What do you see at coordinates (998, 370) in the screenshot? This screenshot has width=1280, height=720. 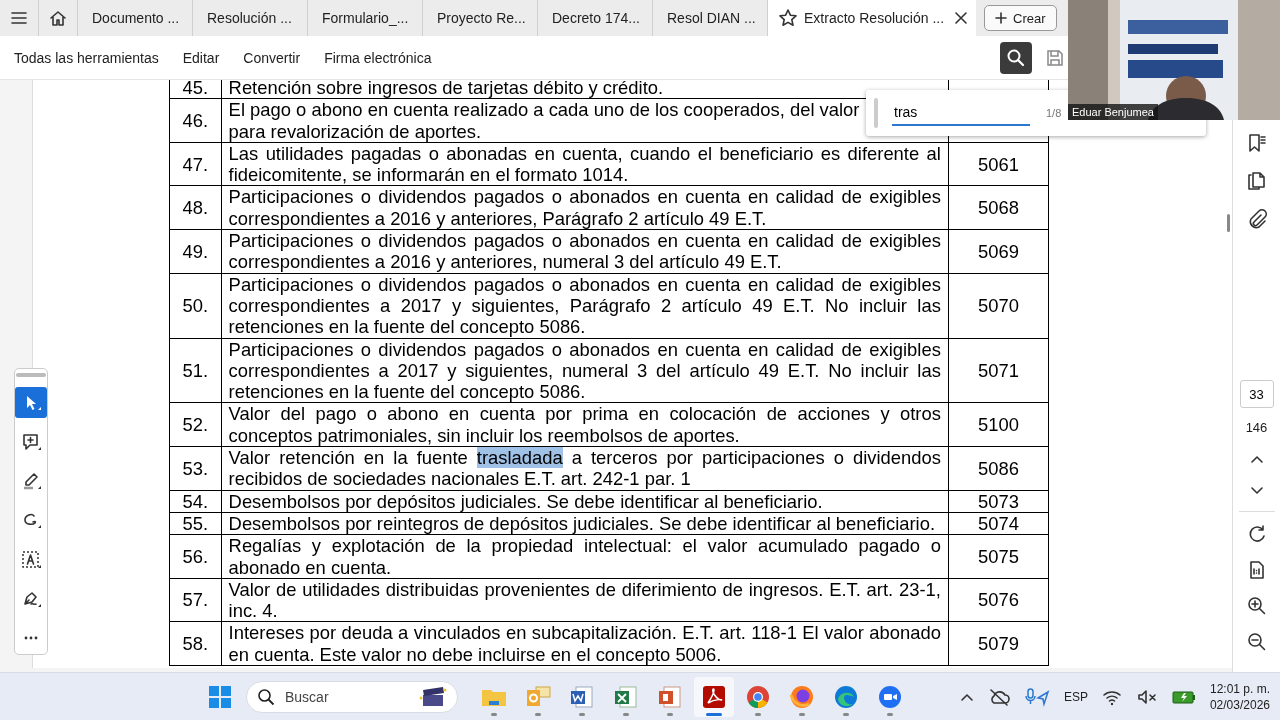 I see `table-cell: 5071` at bounding box center [998, 370].